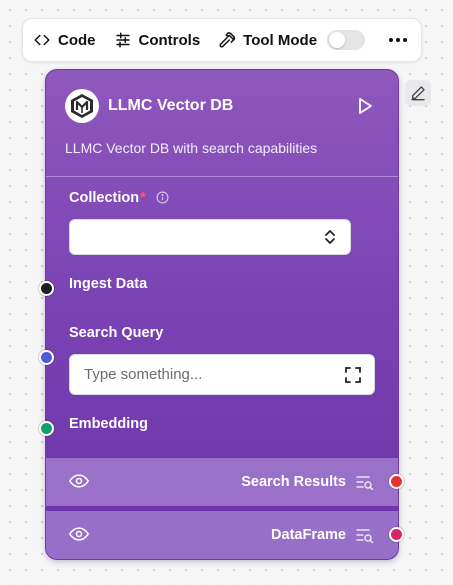 The height and width of the screenshot is (585, 453). I want to click on code-label: Code, so click(77, 40).